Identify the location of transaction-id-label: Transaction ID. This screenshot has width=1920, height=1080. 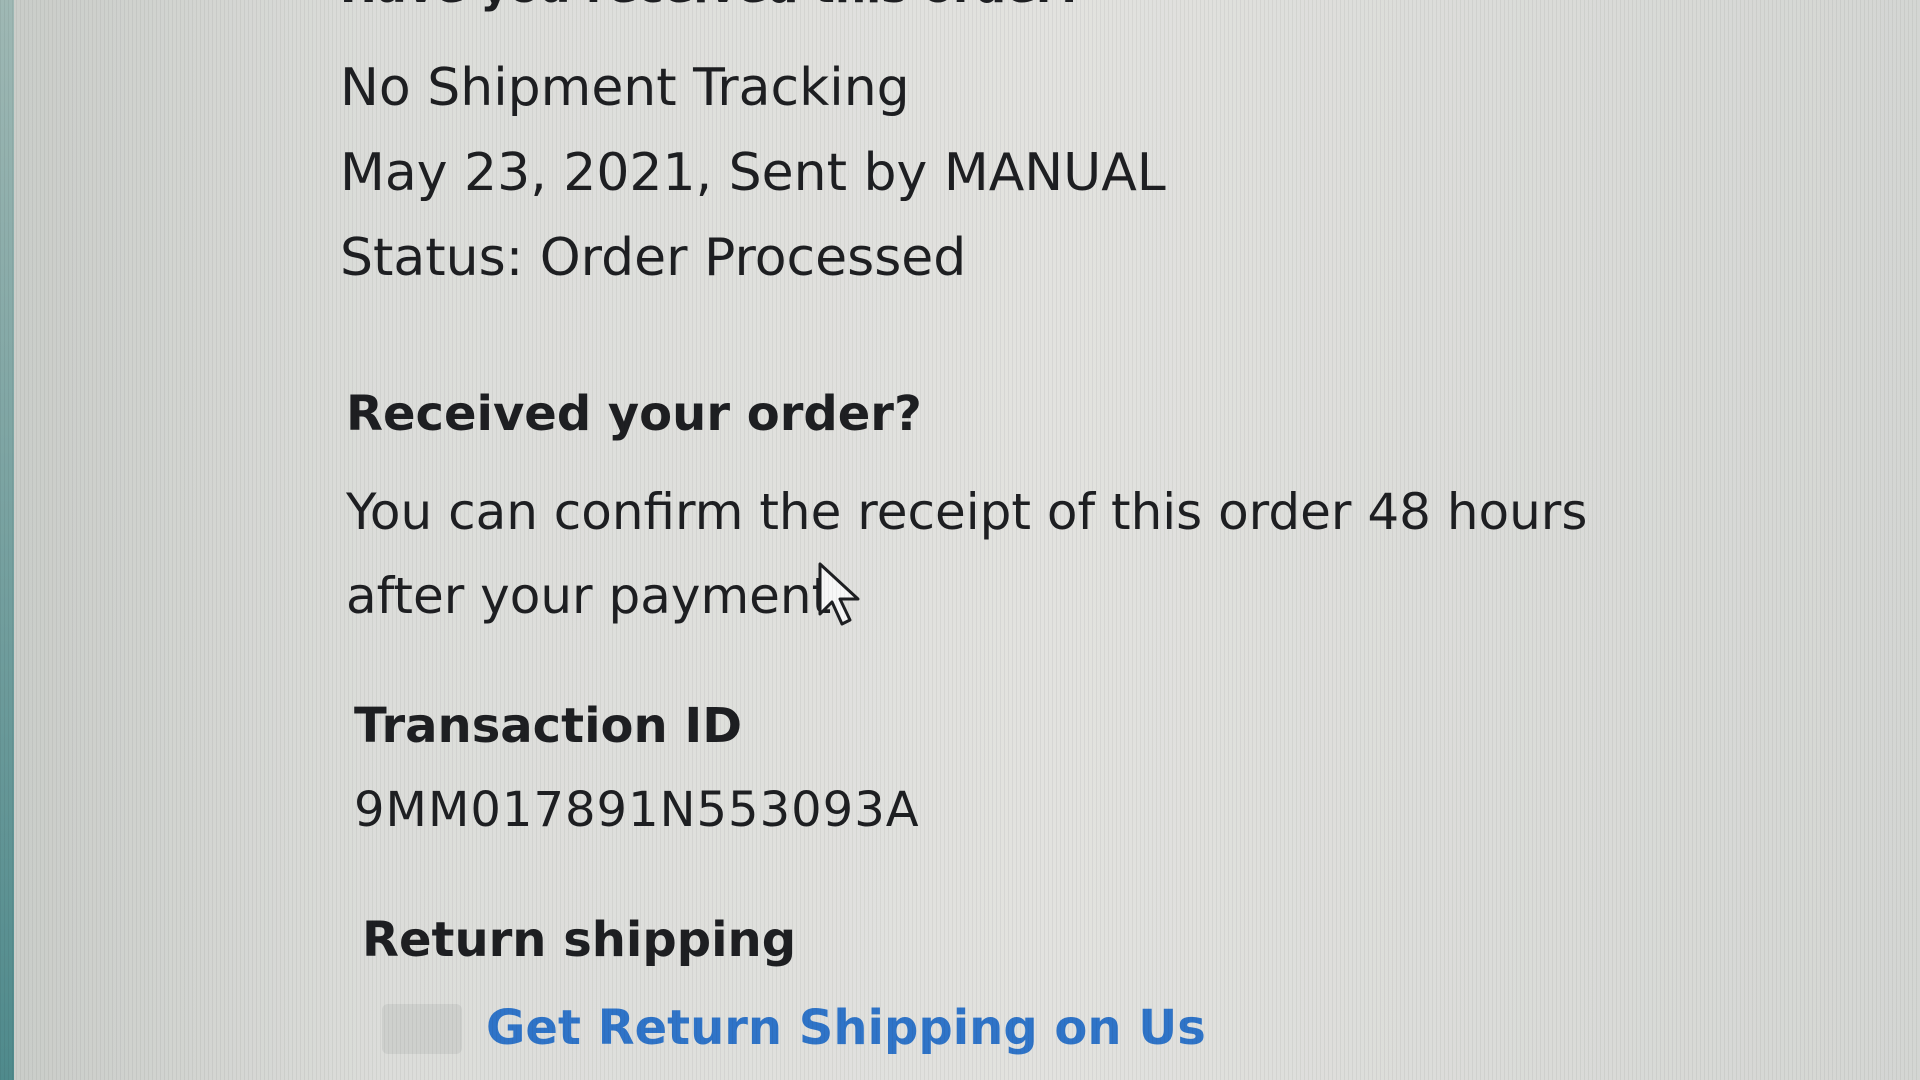
(548, 726).